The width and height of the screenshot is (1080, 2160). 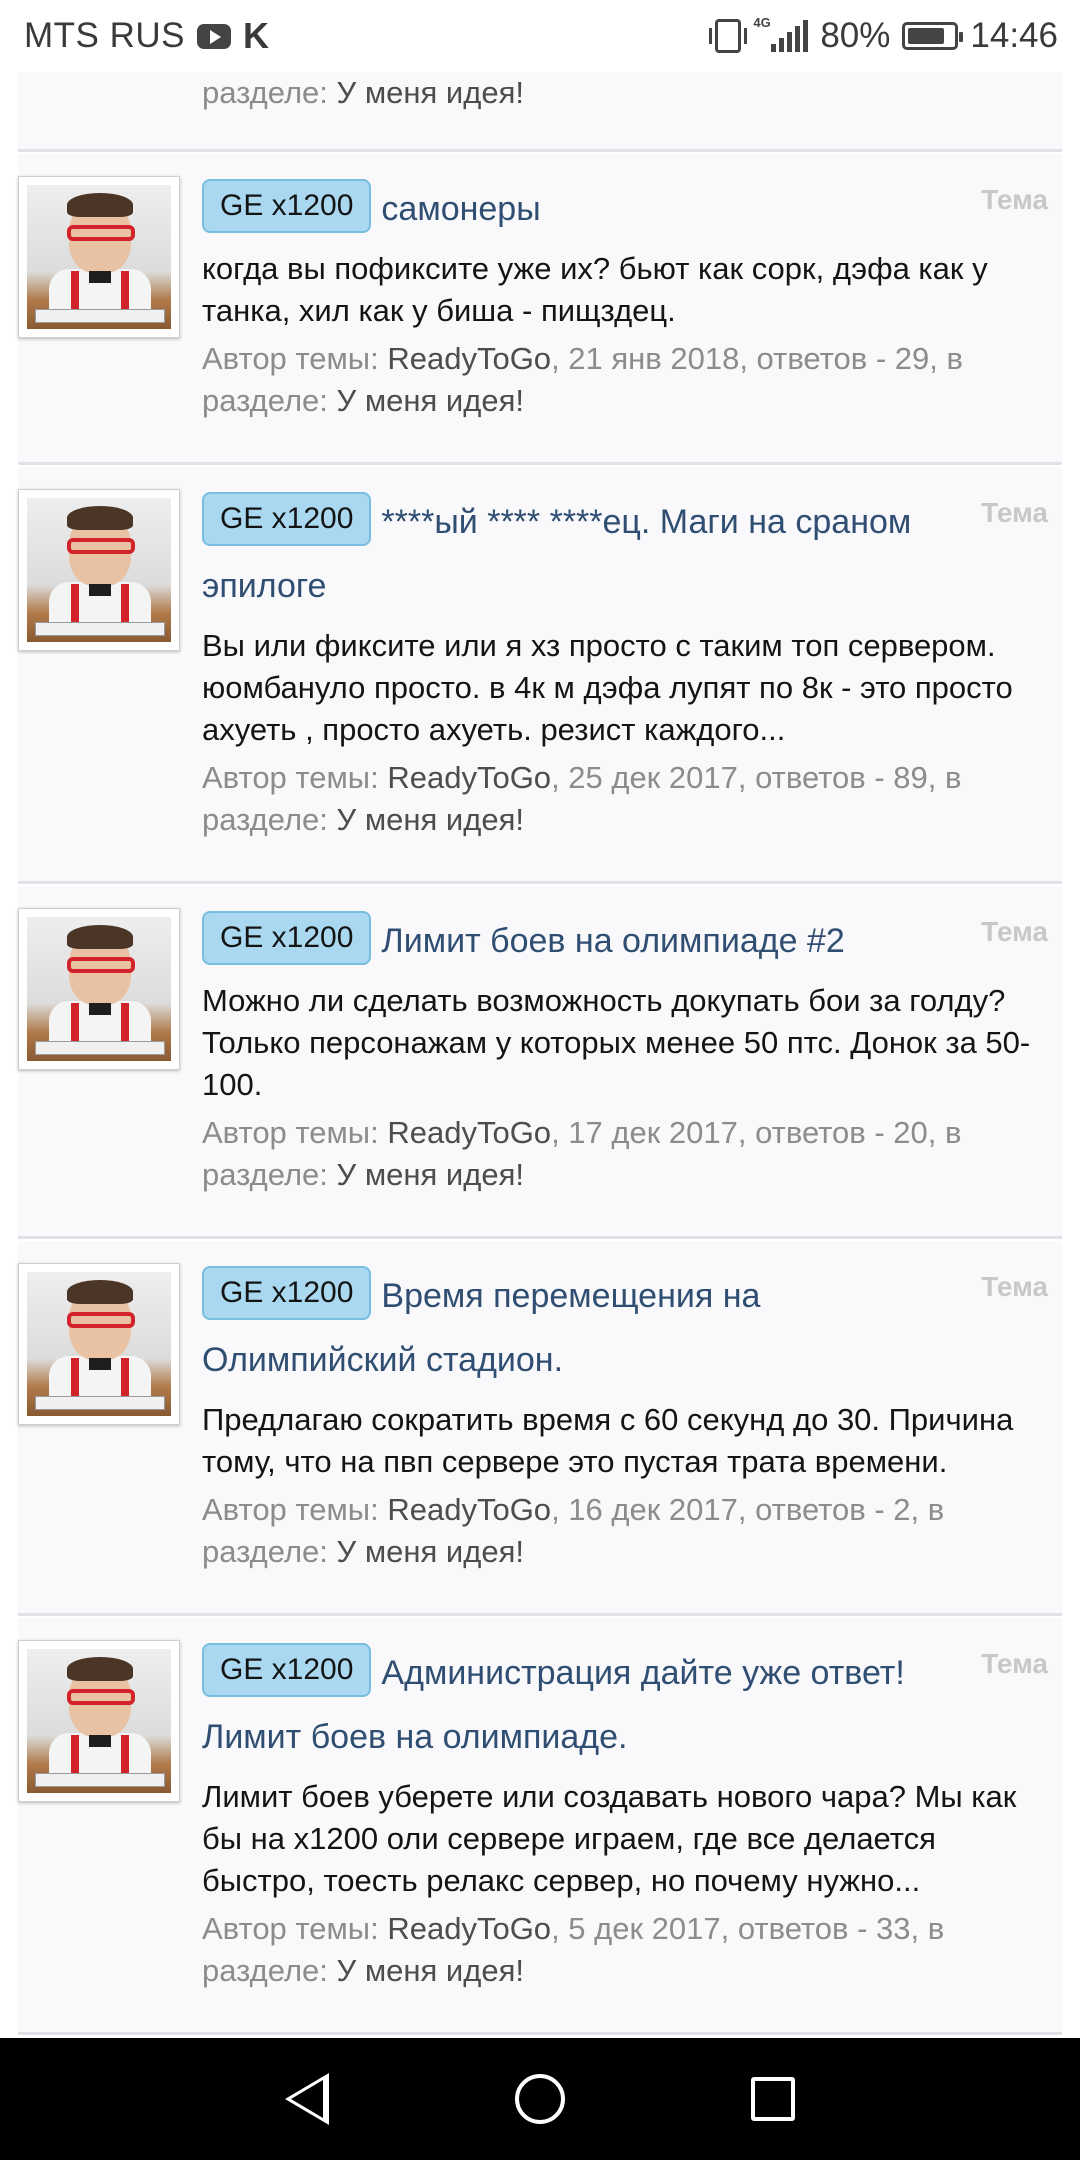 I want to click on vibrate-icon, so click(x=728, y=36).